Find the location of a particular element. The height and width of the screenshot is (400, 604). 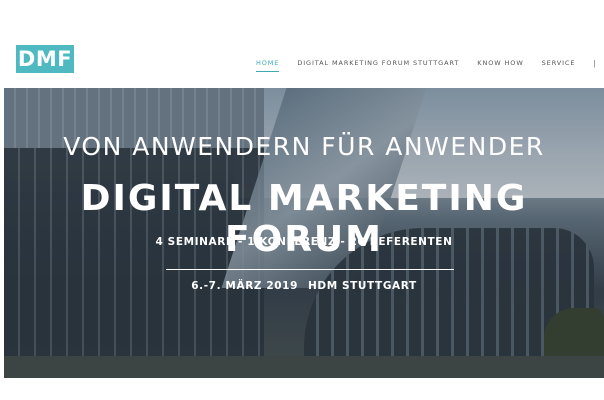

nav-item-dmf-stuttgart: DIGITAL MARKETING FORUM STUTTGART is located at coordinates (378, 63).